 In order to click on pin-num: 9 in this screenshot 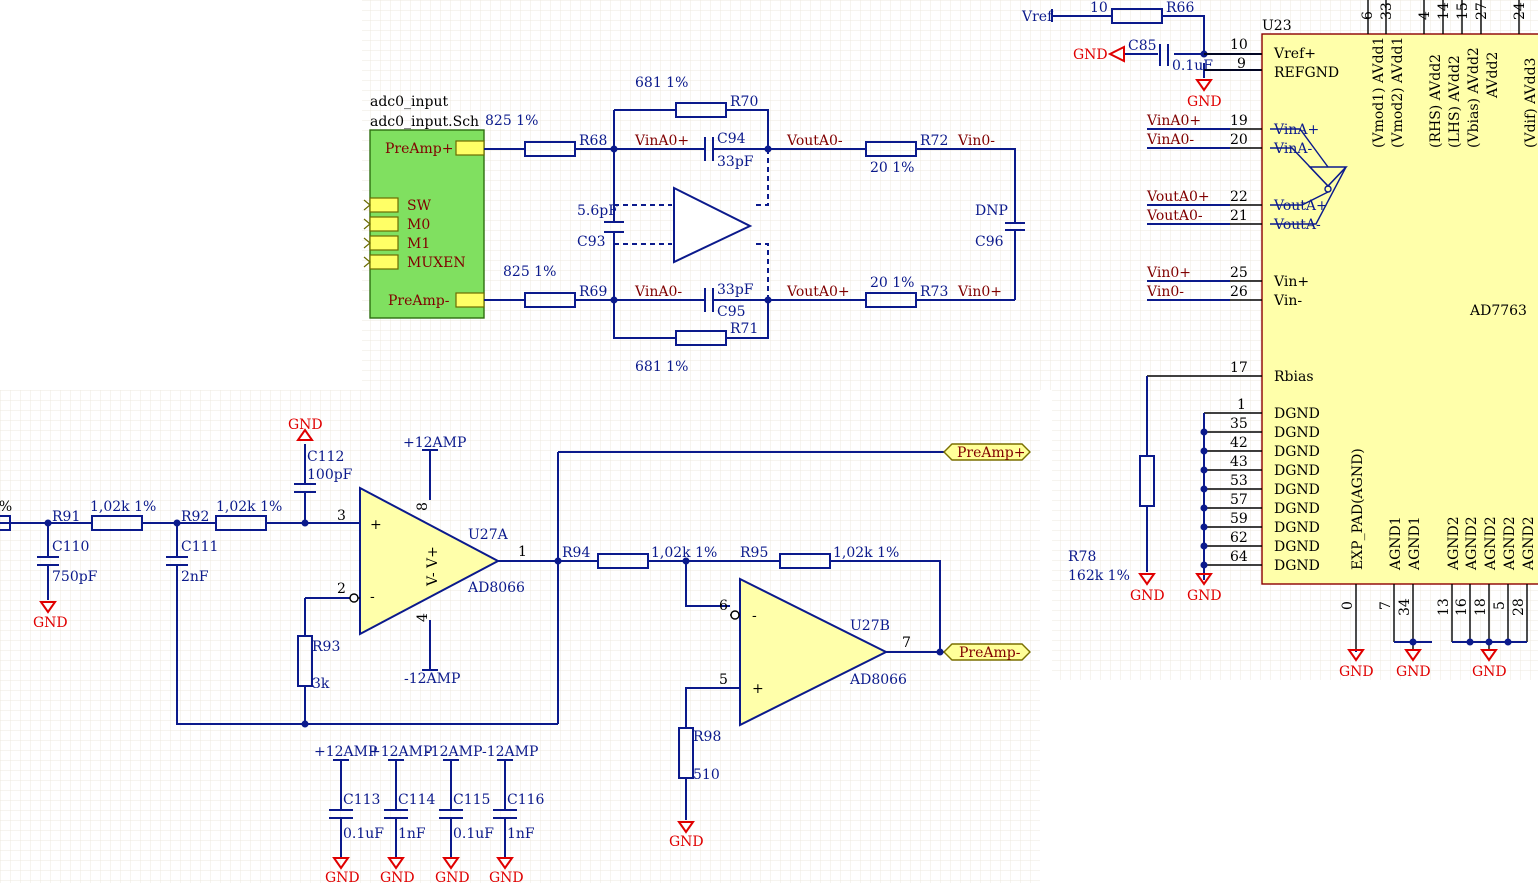, I will do `click(1241, 64)`.